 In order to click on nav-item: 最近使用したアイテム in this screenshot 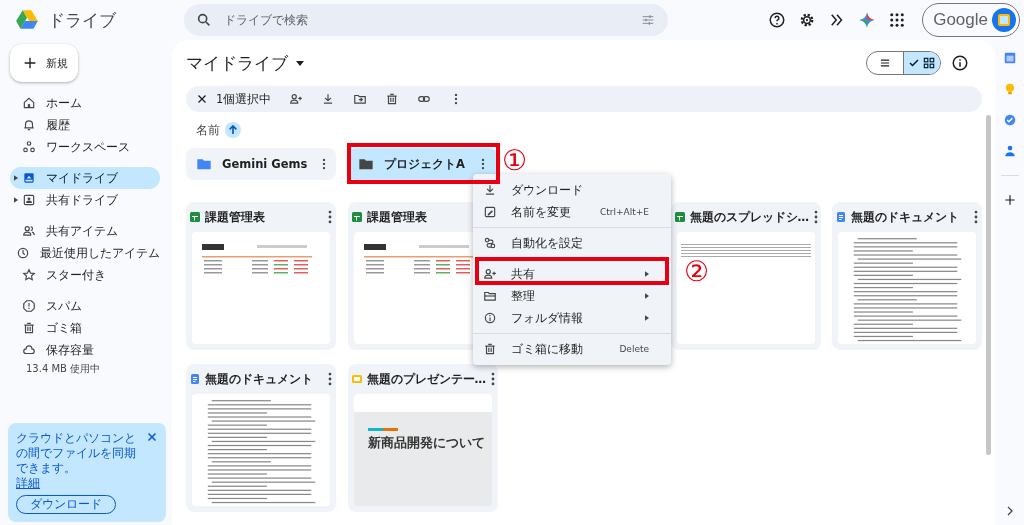, I will do `click(85, 253)`.